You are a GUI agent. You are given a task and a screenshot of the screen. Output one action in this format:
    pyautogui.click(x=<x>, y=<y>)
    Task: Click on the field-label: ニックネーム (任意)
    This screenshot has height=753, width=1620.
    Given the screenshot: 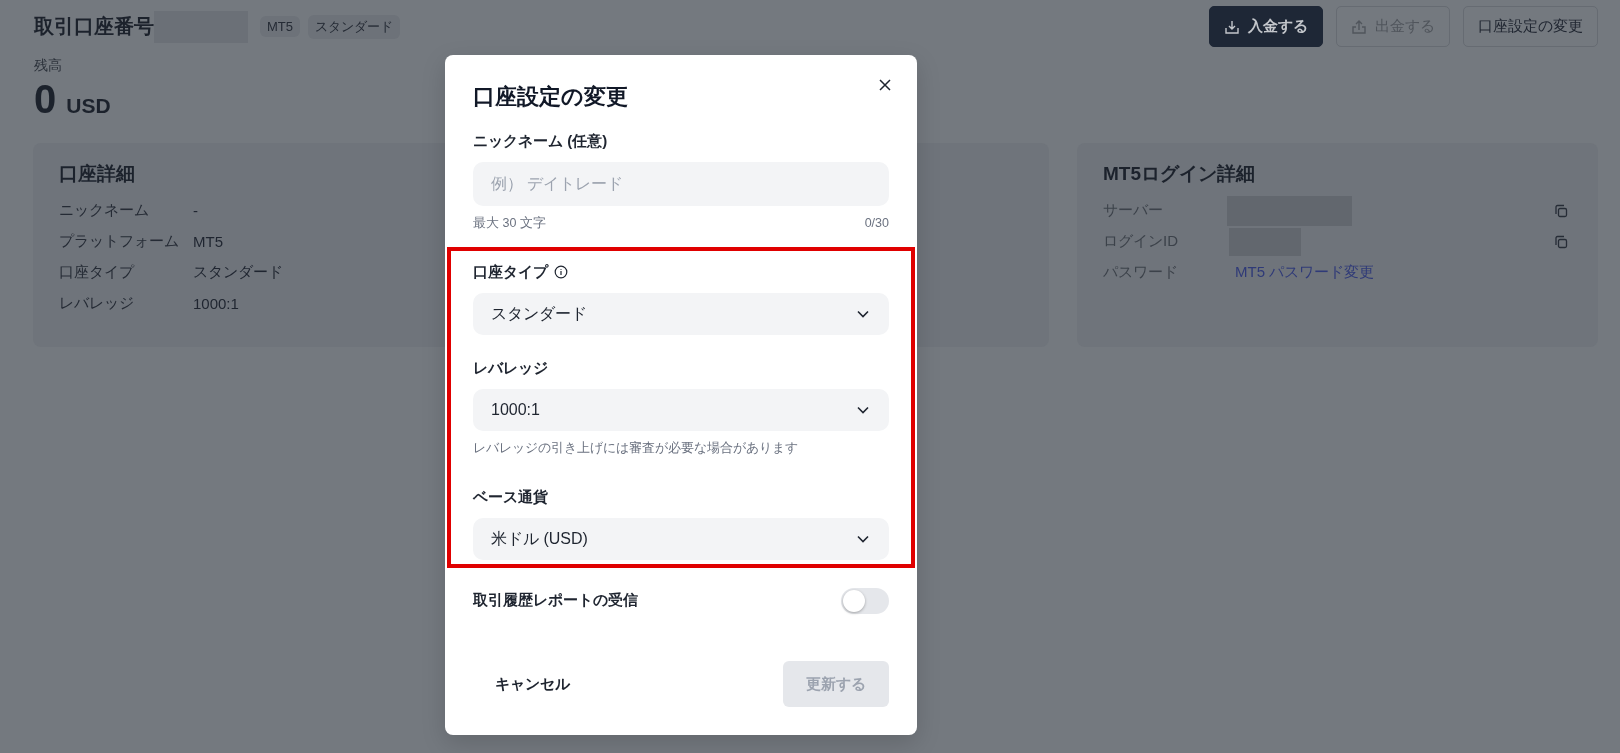 What is the action you would take?
    pyautogui.click(x=540, y=141)
    